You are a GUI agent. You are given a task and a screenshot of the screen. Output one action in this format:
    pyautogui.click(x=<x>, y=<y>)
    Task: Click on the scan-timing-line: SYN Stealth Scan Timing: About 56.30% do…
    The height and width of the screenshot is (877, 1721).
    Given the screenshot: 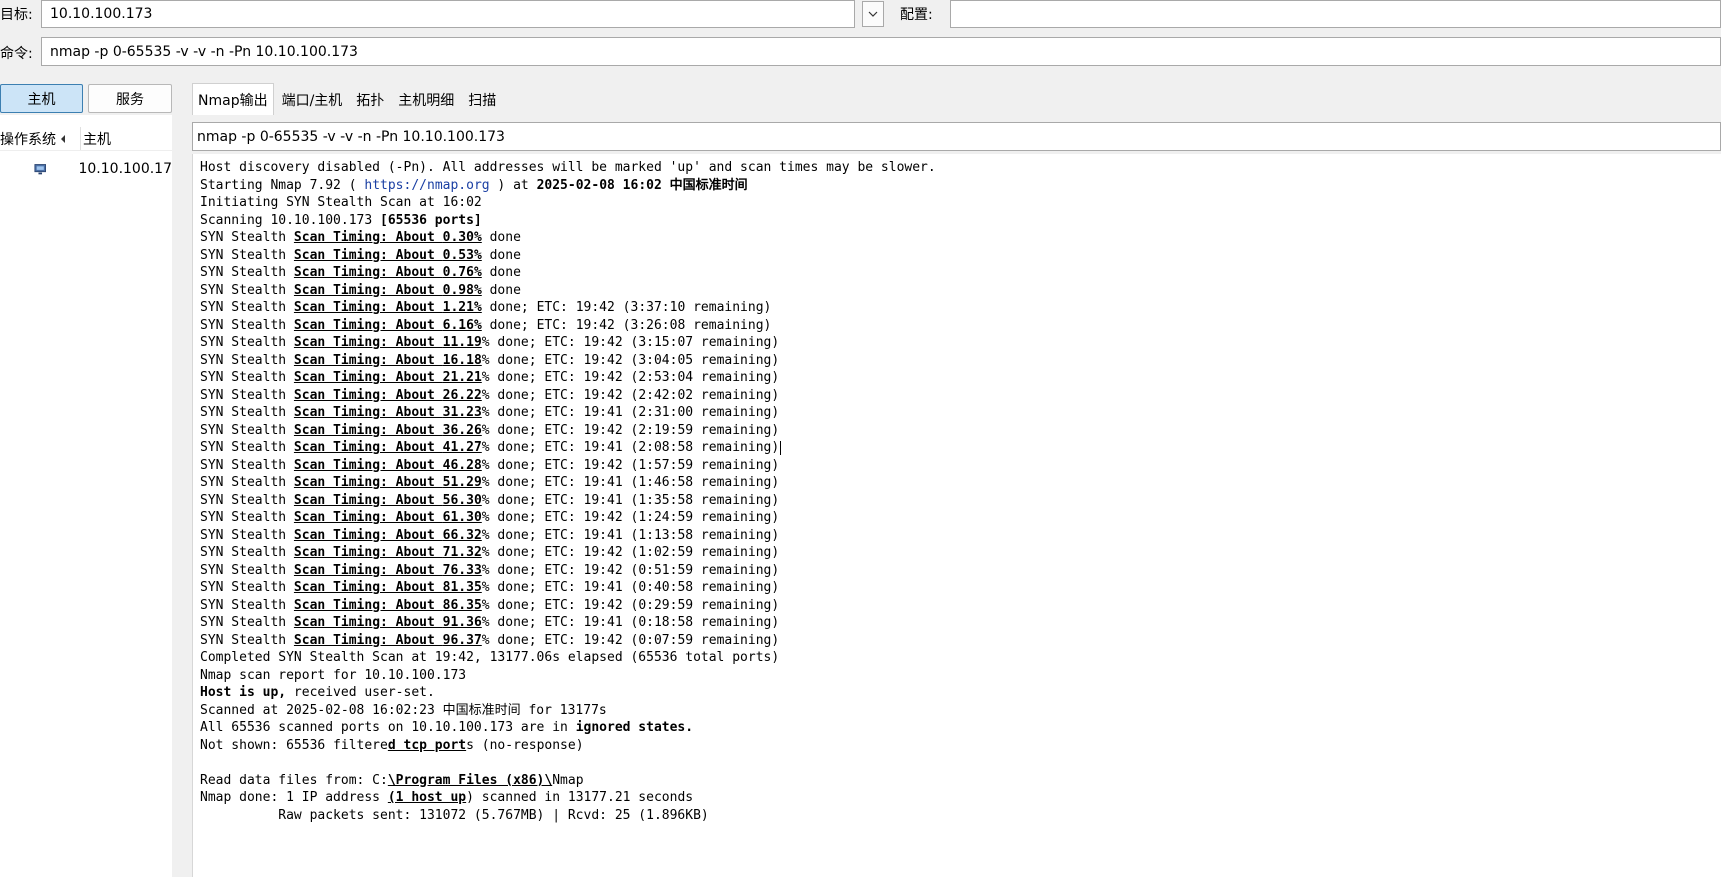 What is the action you would take?
    pyautogui.click(x=490, y=500)
    